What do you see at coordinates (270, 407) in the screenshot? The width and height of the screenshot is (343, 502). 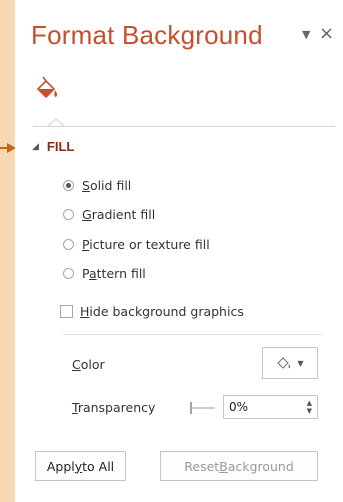 I see `transparency-spinner: 0% ▲ ▼` at bounding box center [270, 407].